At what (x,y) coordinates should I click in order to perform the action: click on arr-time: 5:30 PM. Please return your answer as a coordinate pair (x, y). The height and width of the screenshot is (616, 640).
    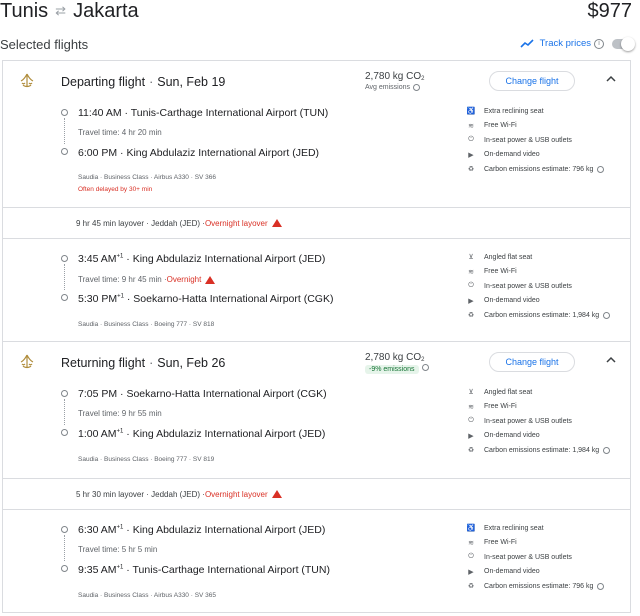
    Looking at the image, I should click on (98, 299).